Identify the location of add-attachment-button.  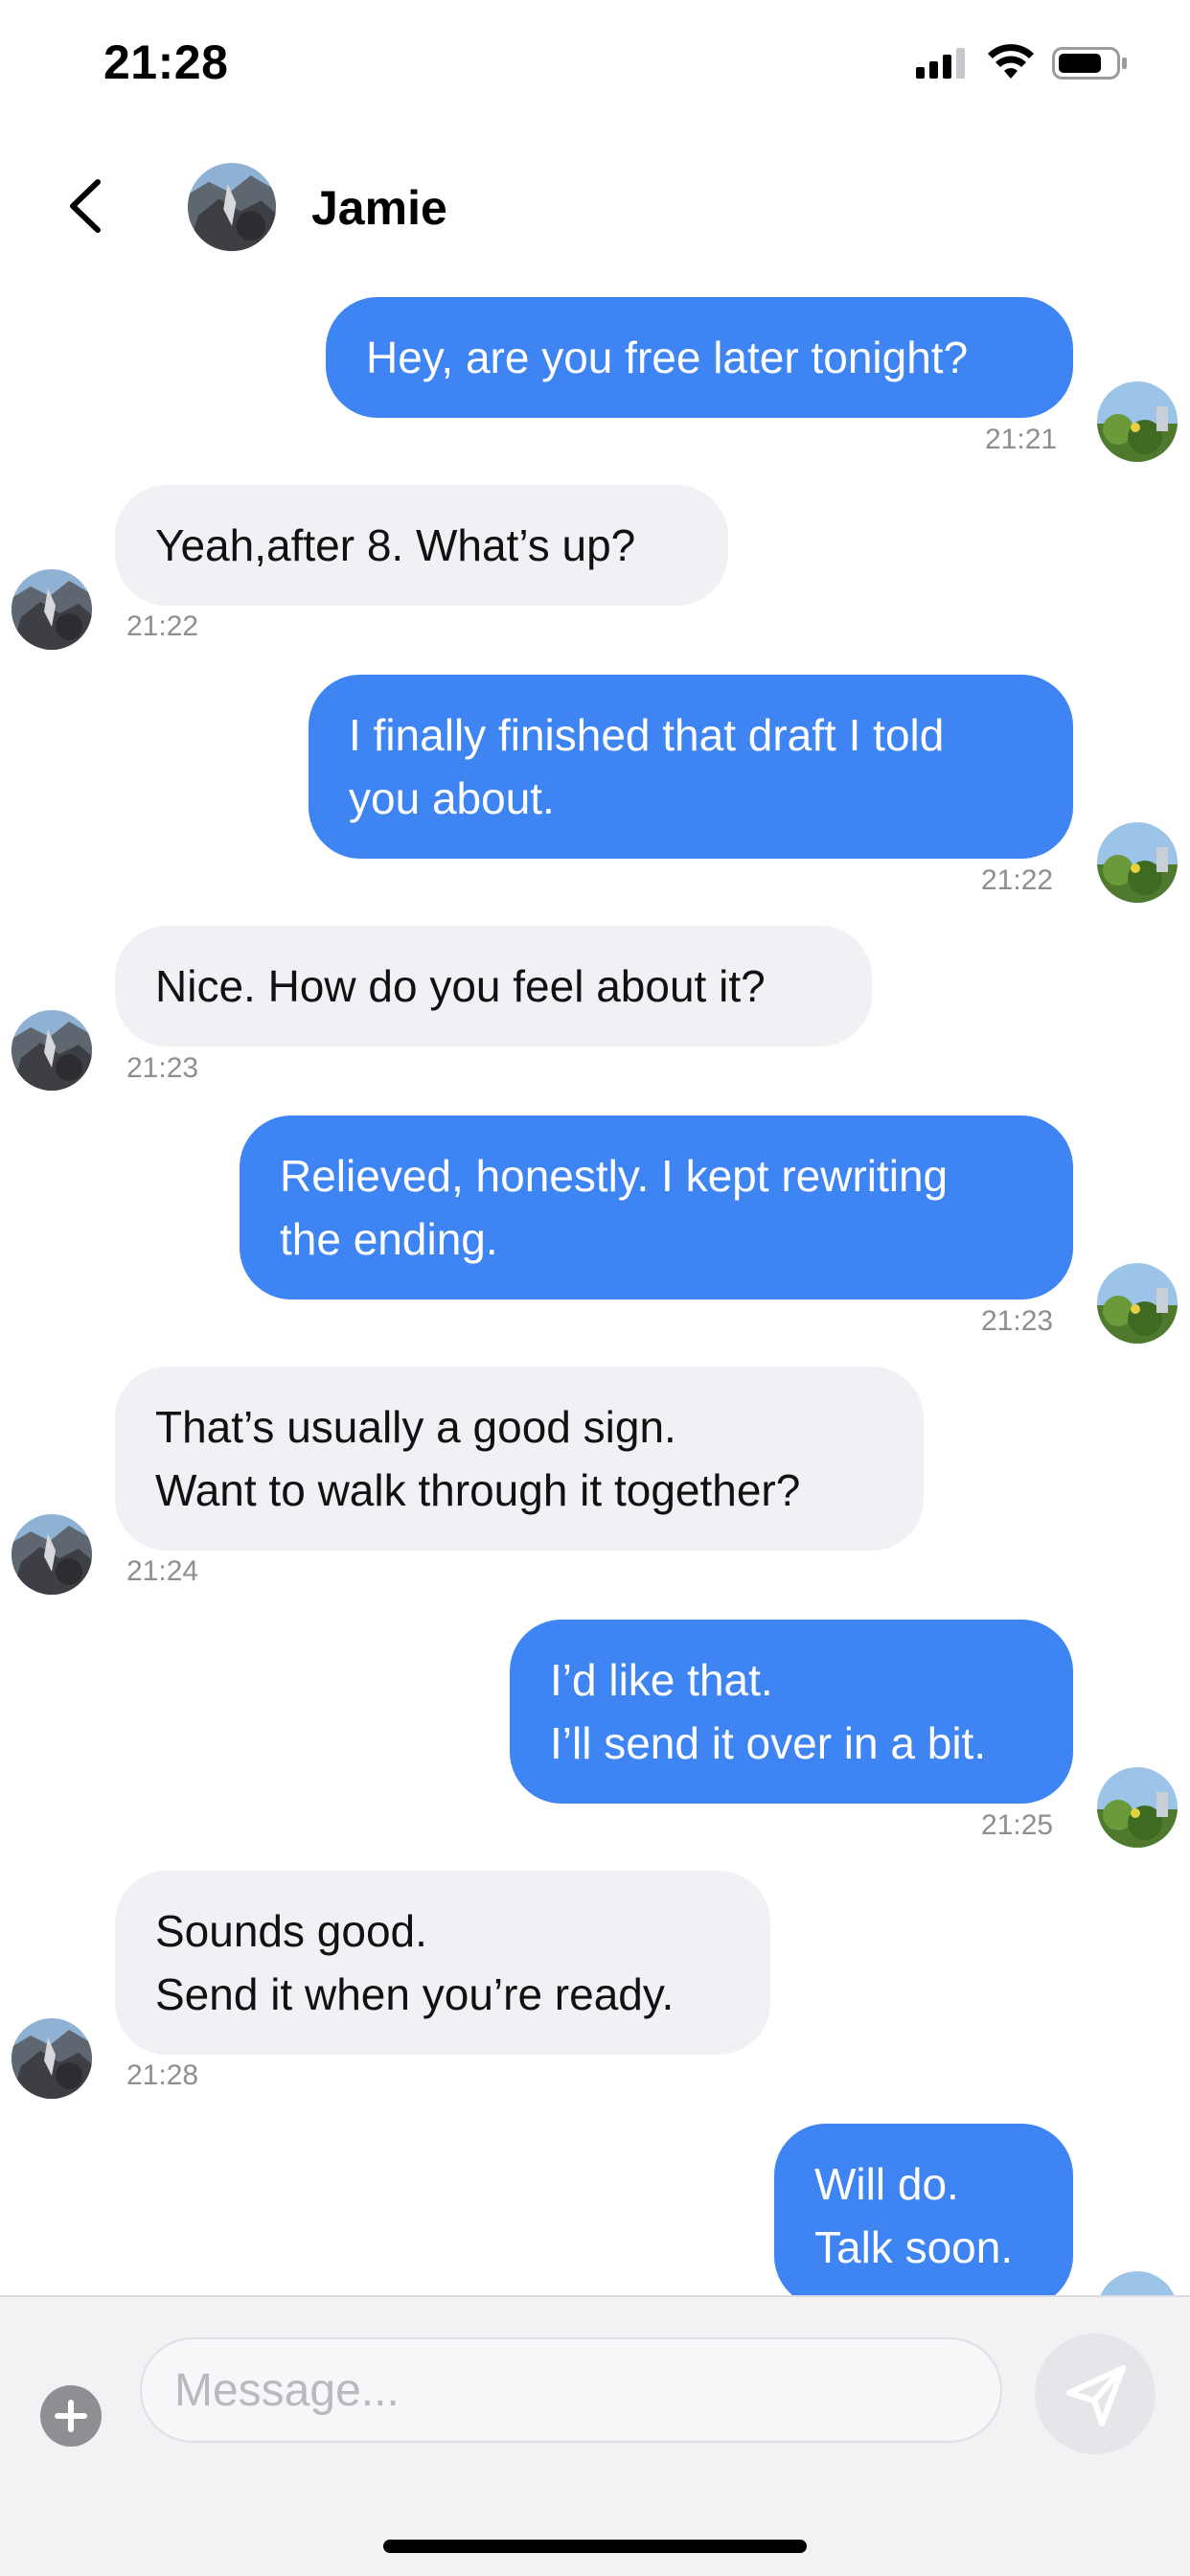
(71, 2416).